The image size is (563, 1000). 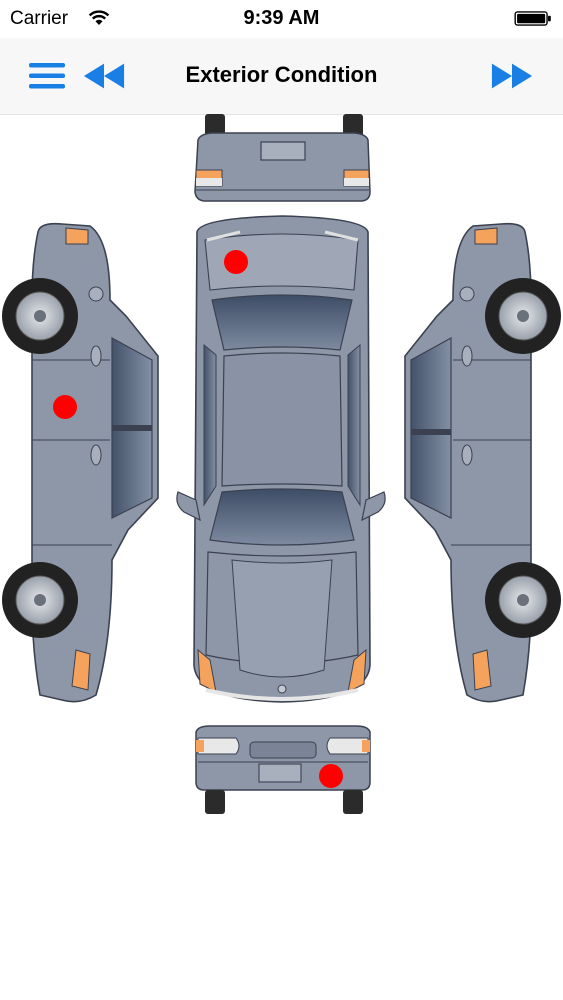 What do you see at coordinates (482, 462) in the screenshot?
I see `right-side-view` at bounding box center [482, 462].